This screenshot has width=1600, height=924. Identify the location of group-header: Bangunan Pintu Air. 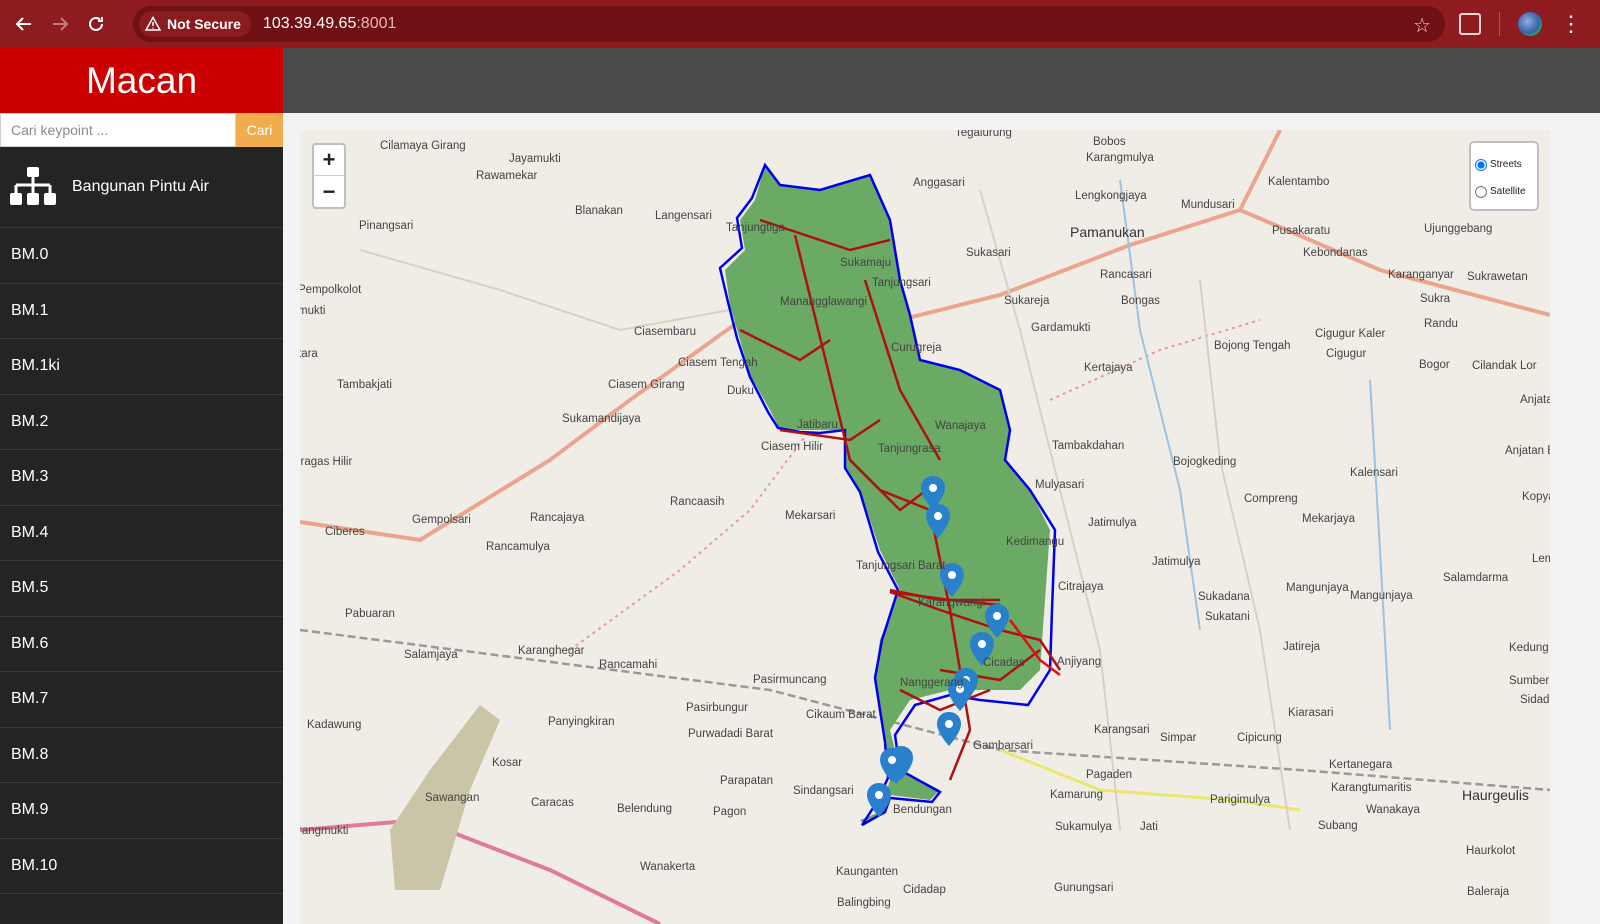
(141, 187).